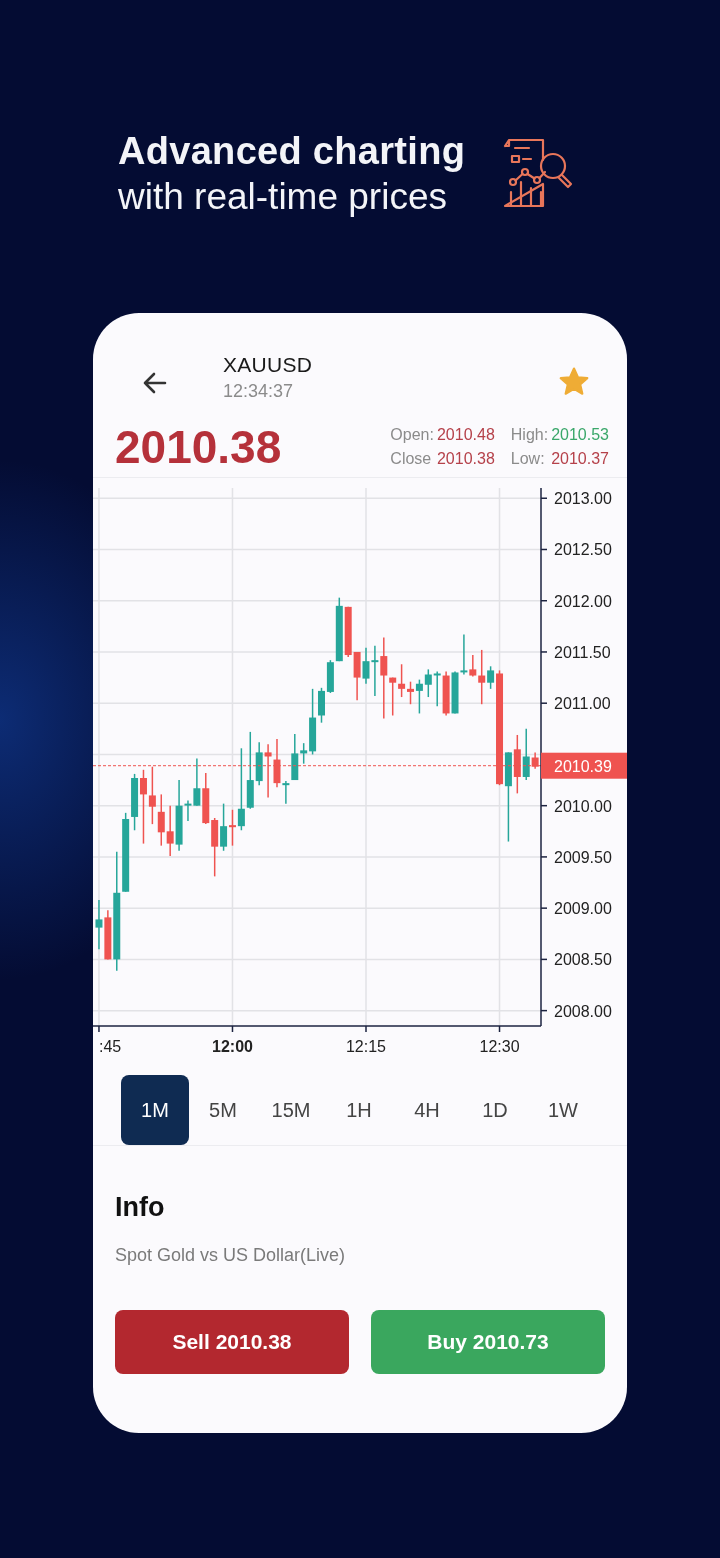 This screenshot has width=720, height=1558. Describe the element at coordinates (583, 550) in the screenshot. I see `axis-label: 2012.50` at that location.